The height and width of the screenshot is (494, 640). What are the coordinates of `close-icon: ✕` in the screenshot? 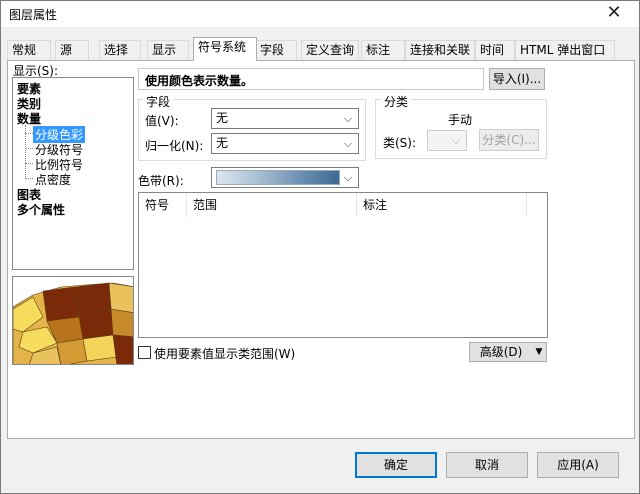 It's located at (614, 13).